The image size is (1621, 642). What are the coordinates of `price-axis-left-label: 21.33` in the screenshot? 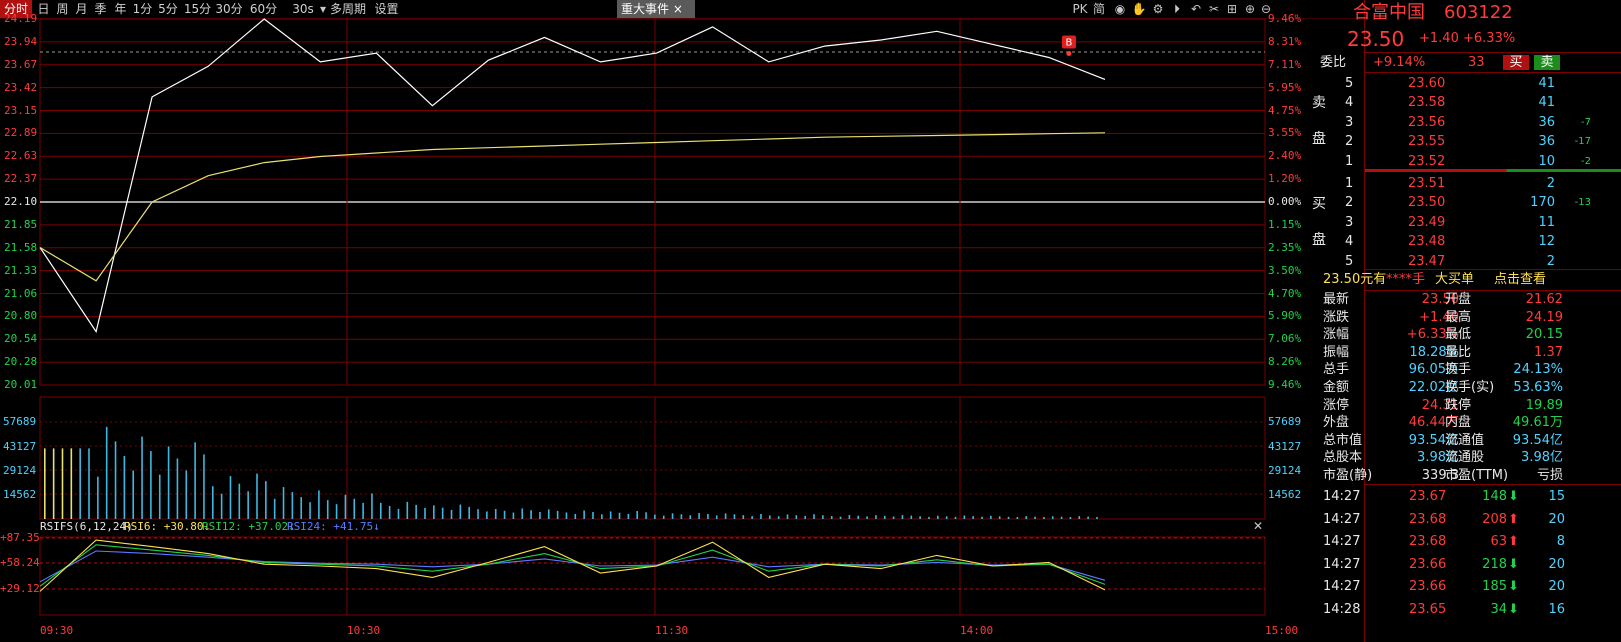 It's located at (21, 270).